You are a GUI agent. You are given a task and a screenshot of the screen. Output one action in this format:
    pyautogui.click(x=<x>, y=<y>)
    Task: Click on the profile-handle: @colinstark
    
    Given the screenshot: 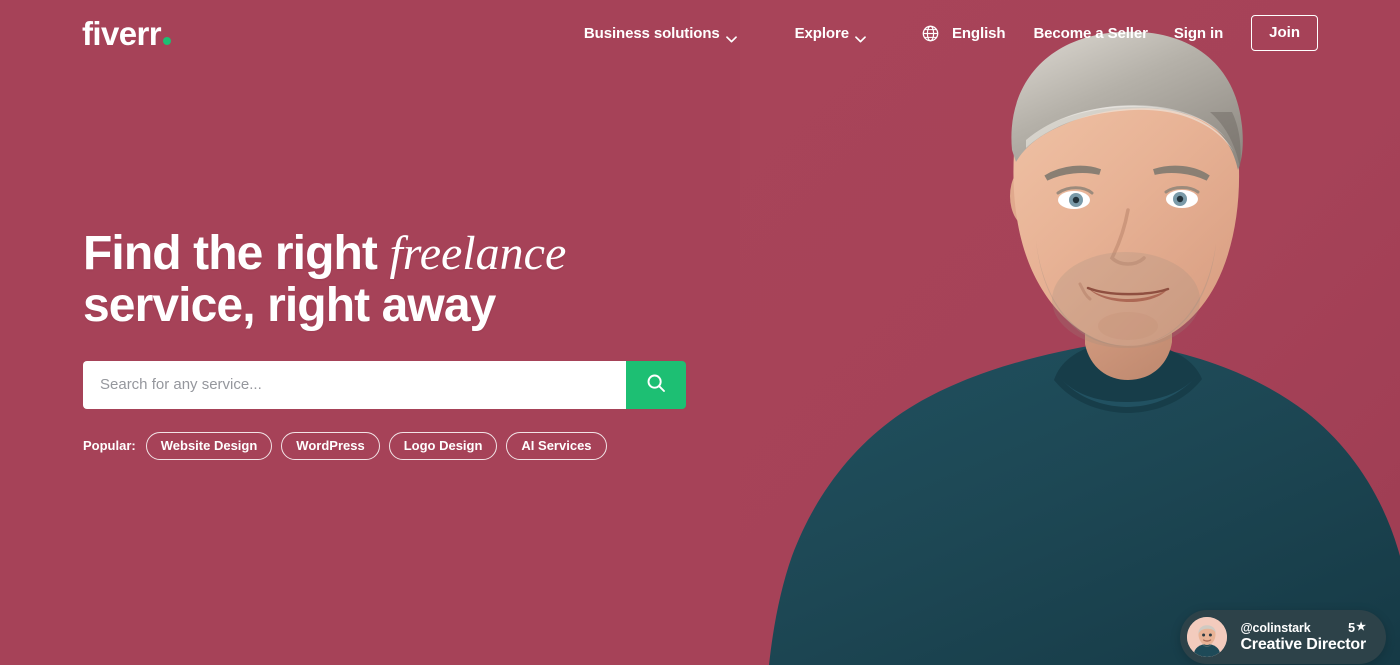 What is the action you would take?
    pyautogui.click(x=1275, y=627)
    